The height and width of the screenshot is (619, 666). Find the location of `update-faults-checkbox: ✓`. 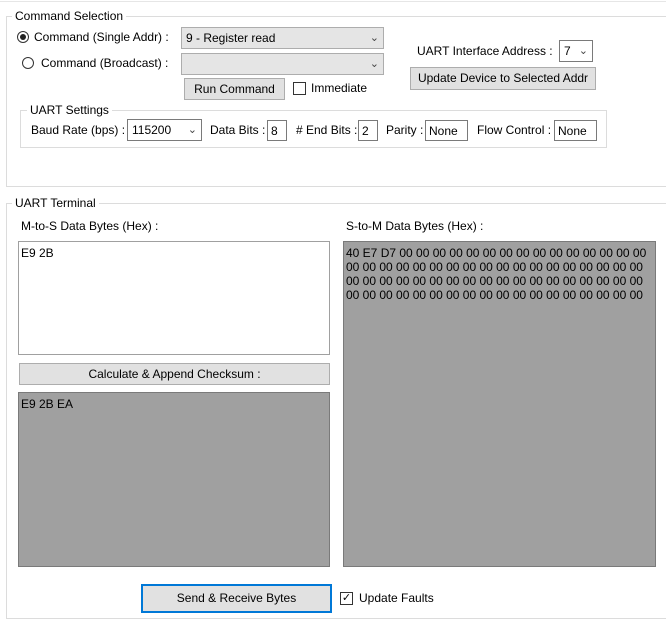

update-faults-checkbox: ✓ is located at coordinates (346, 598).